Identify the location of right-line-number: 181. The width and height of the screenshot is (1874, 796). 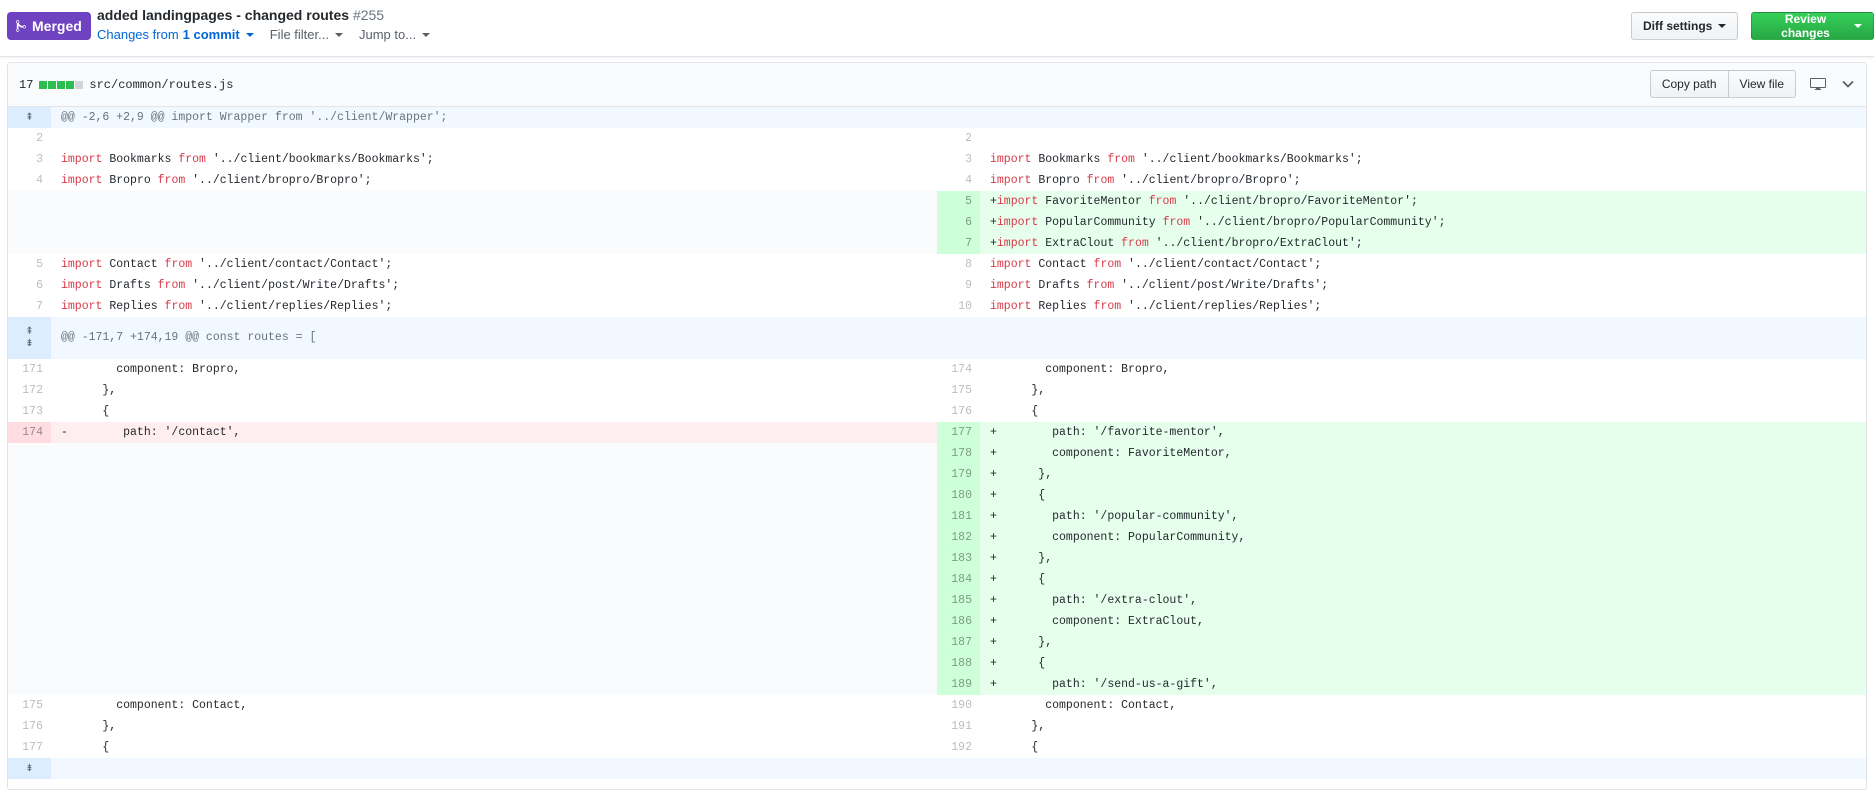
(958, 516).